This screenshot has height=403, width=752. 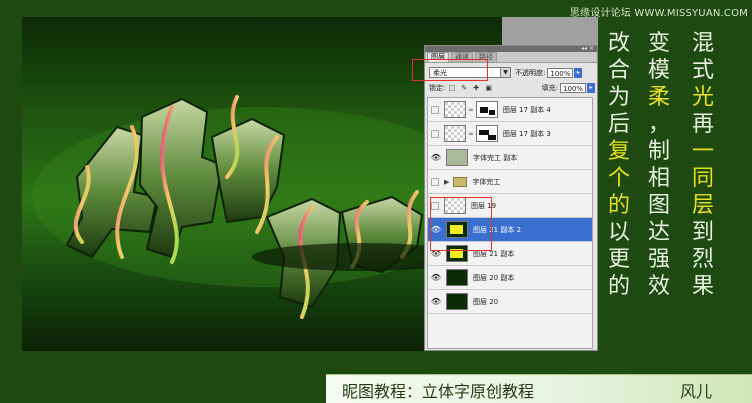 I want to click on instruction-char: 改, so click(x=618, y=43).